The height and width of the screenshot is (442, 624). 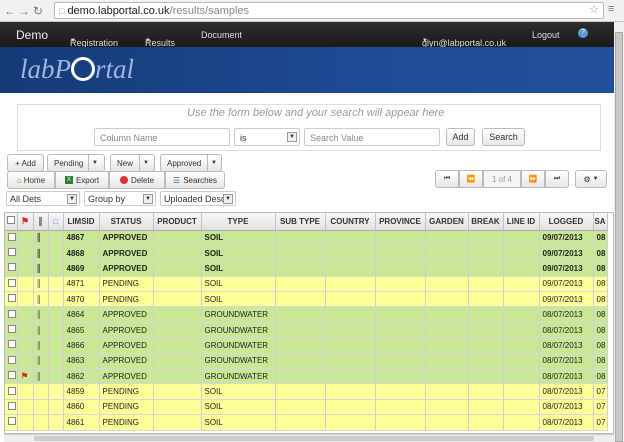 I want to click on table-row: ∥ 4866 APPROVED GROUNDWATER 08/07/2013 08, so click(x=306, y=345).